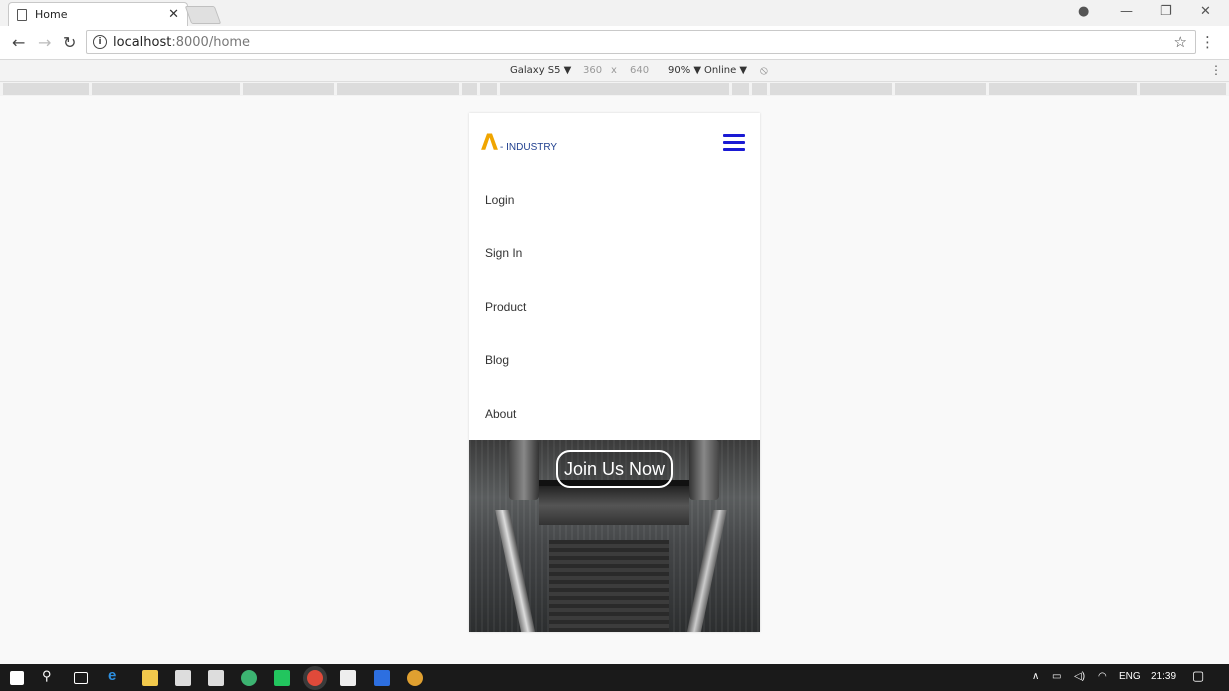 The width and height of the screenshot is (1229, 691). Describe the element at coordinates (216, 678) in the screenshot. I see `mail-icon` at that location.